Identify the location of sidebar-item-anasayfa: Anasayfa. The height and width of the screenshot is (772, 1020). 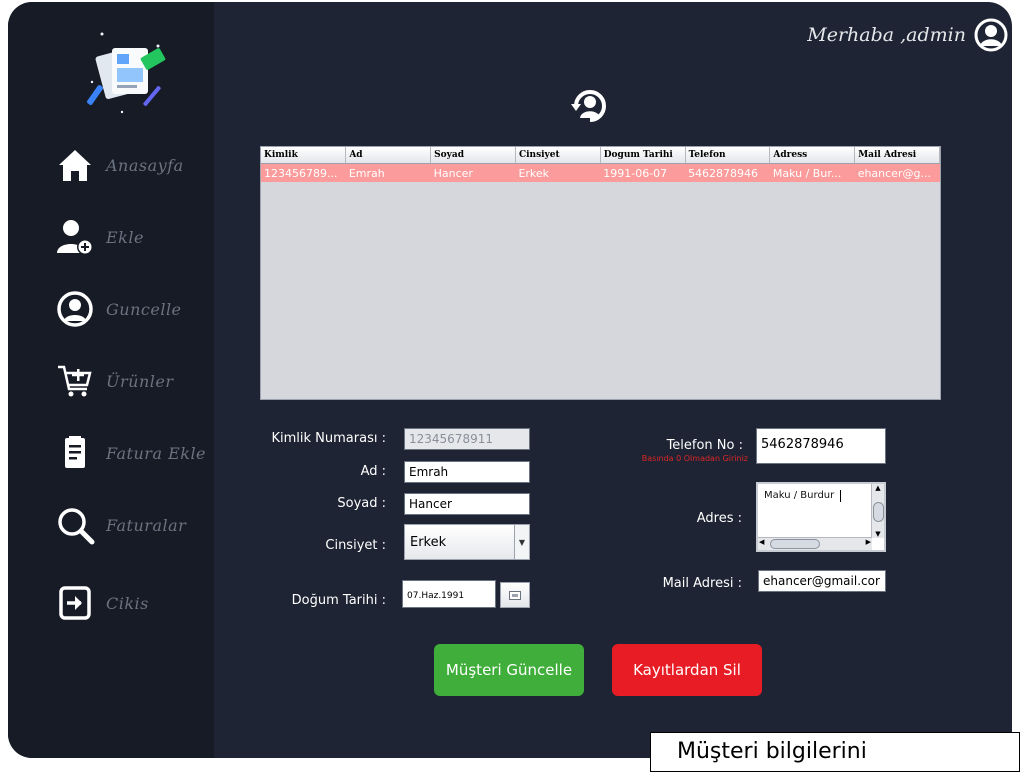
(118, 165).